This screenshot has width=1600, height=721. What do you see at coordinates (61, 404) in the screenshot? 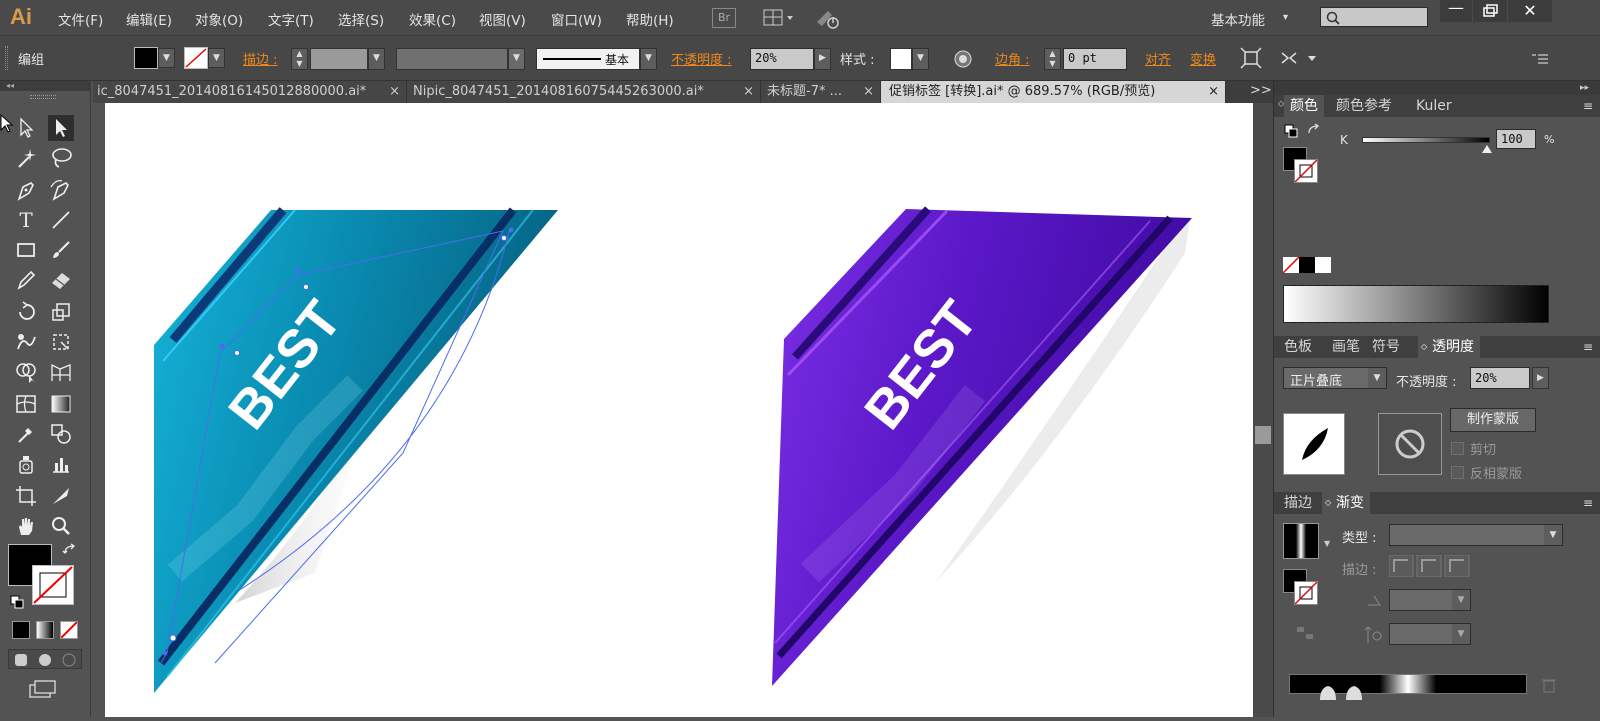
I see `gradient-tool-icon` at bounding box center [61, 404].